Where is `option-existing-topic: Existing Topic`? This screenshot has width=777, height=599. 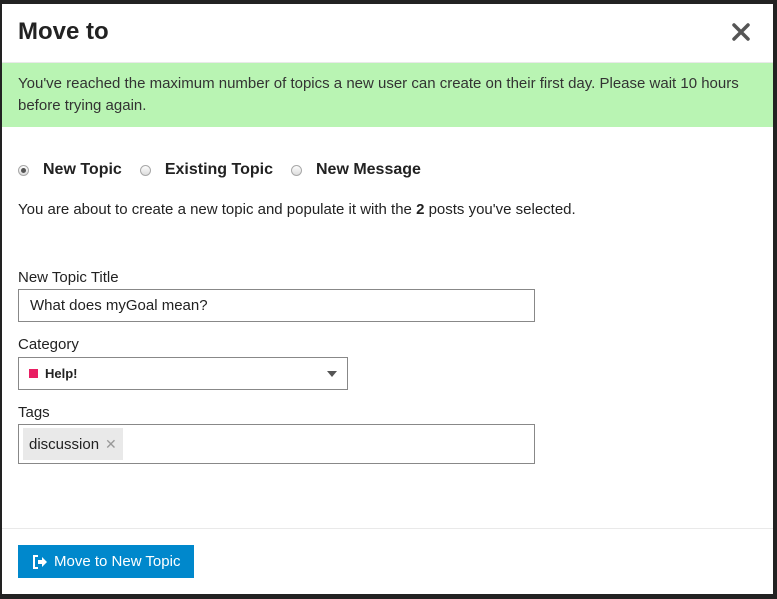 option-existing-topic: Existing Topic is located at coordinates (206, 170).